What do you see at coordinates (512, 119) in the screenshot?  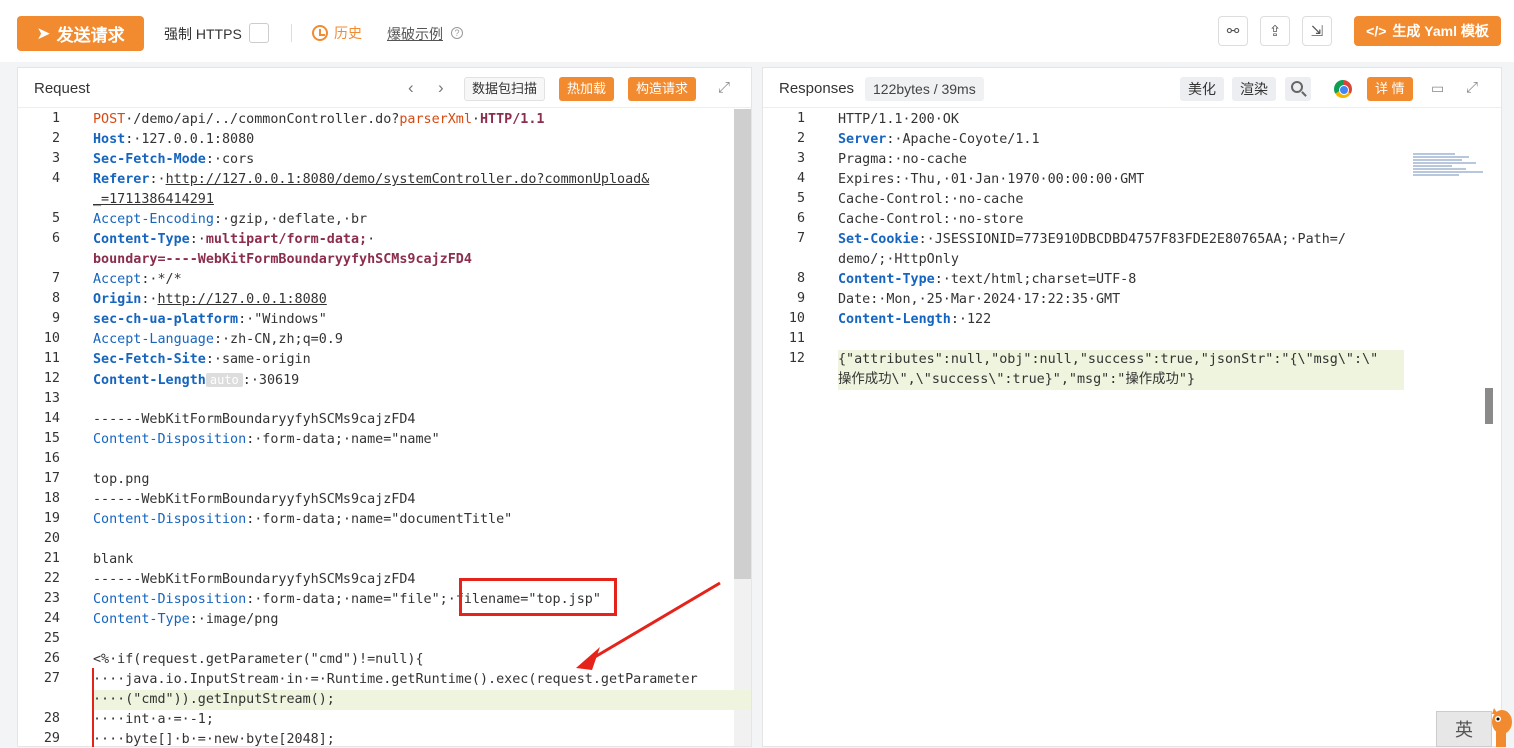 I see `code-token: HTTP/1.1` at bounding box center [512, 119].